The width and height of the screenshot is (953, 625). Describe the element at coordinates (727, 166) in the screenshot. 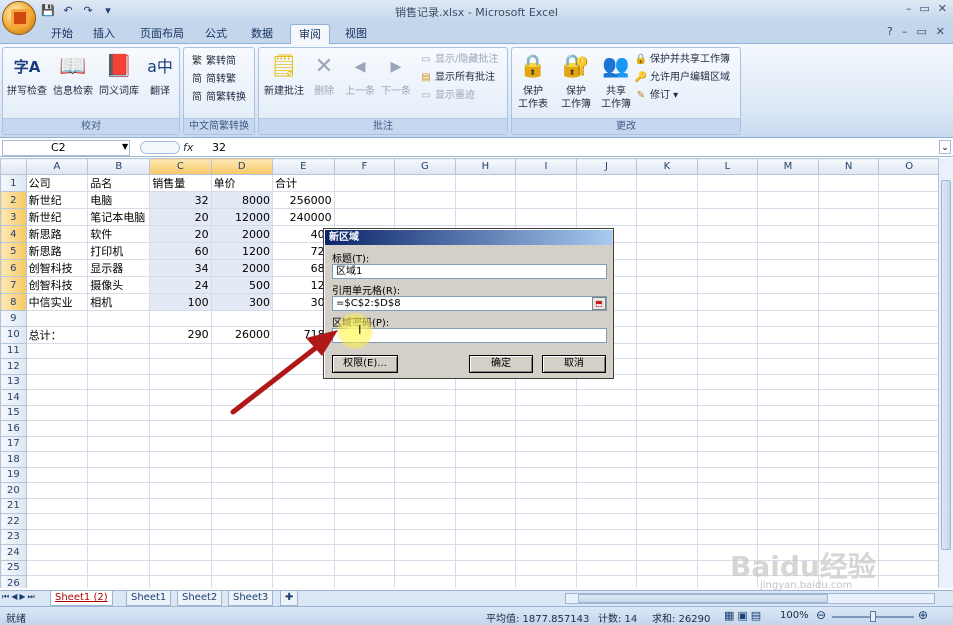

I see `column-header-l: L` at that location.